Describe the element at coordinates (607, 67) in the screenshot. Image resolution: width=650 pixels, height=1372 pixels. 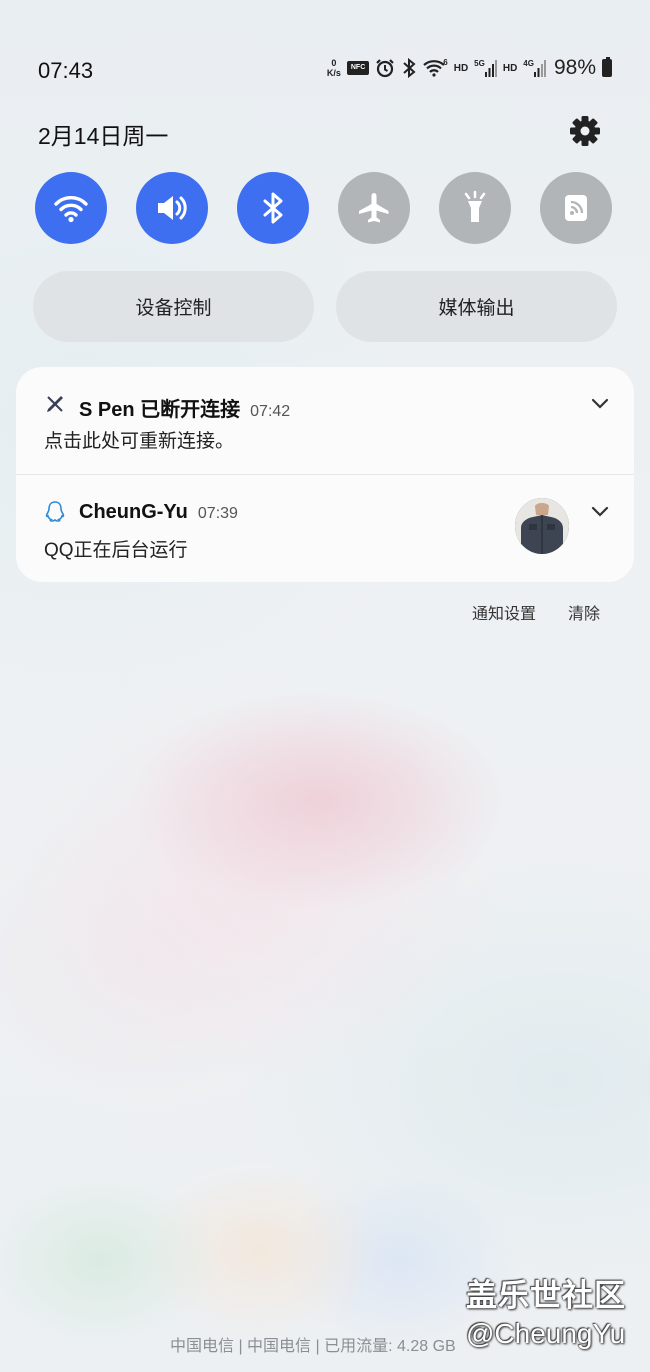
I see `battery-icon` at that location.